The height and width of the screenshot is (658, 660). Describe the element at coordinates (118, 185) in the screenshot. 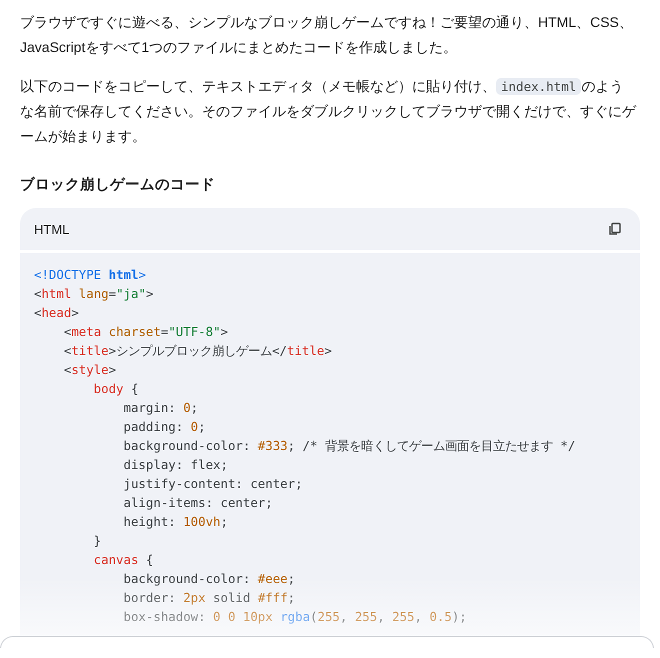

I see `section-heading: ブロック崩しゲームのコード` at that location.